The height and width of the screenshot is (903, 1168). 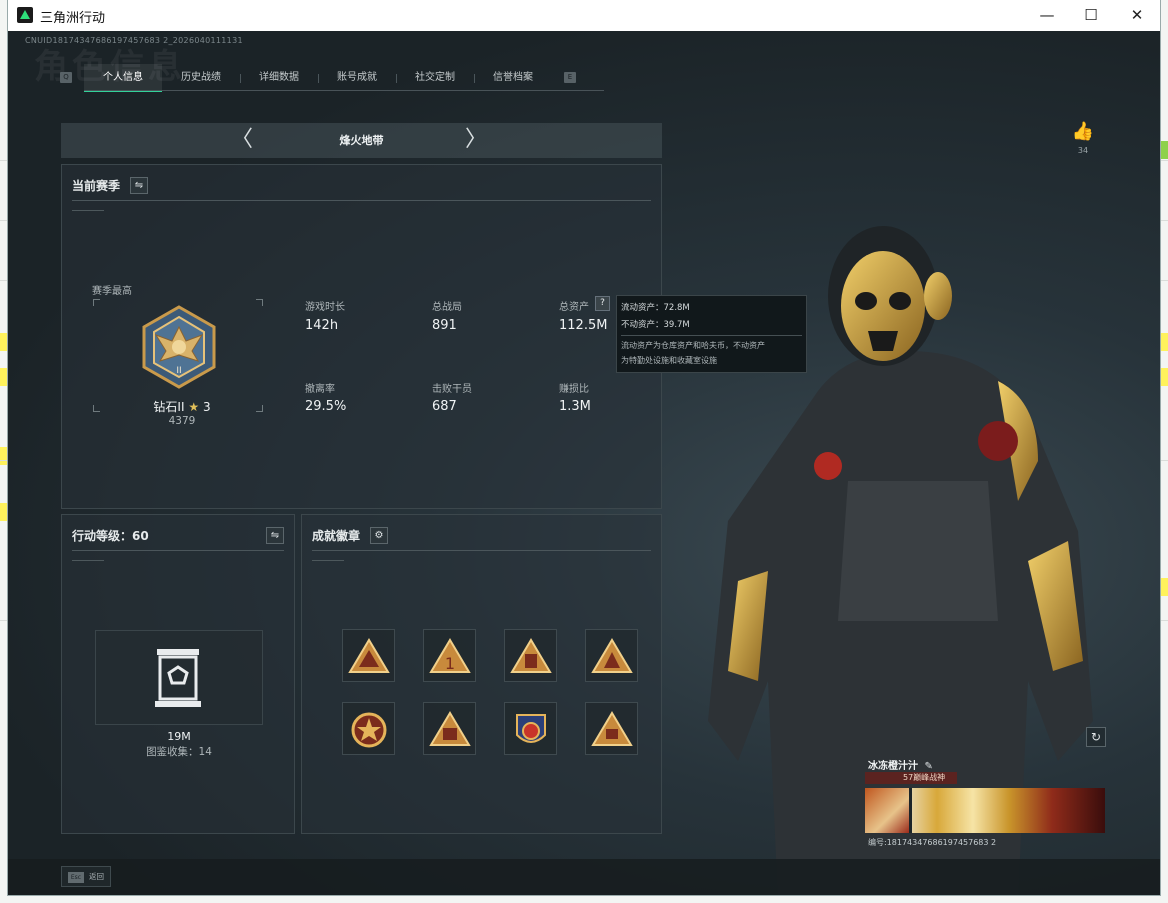 I want to click on rank-emblem-icon: II, so click(x=179, y=348).